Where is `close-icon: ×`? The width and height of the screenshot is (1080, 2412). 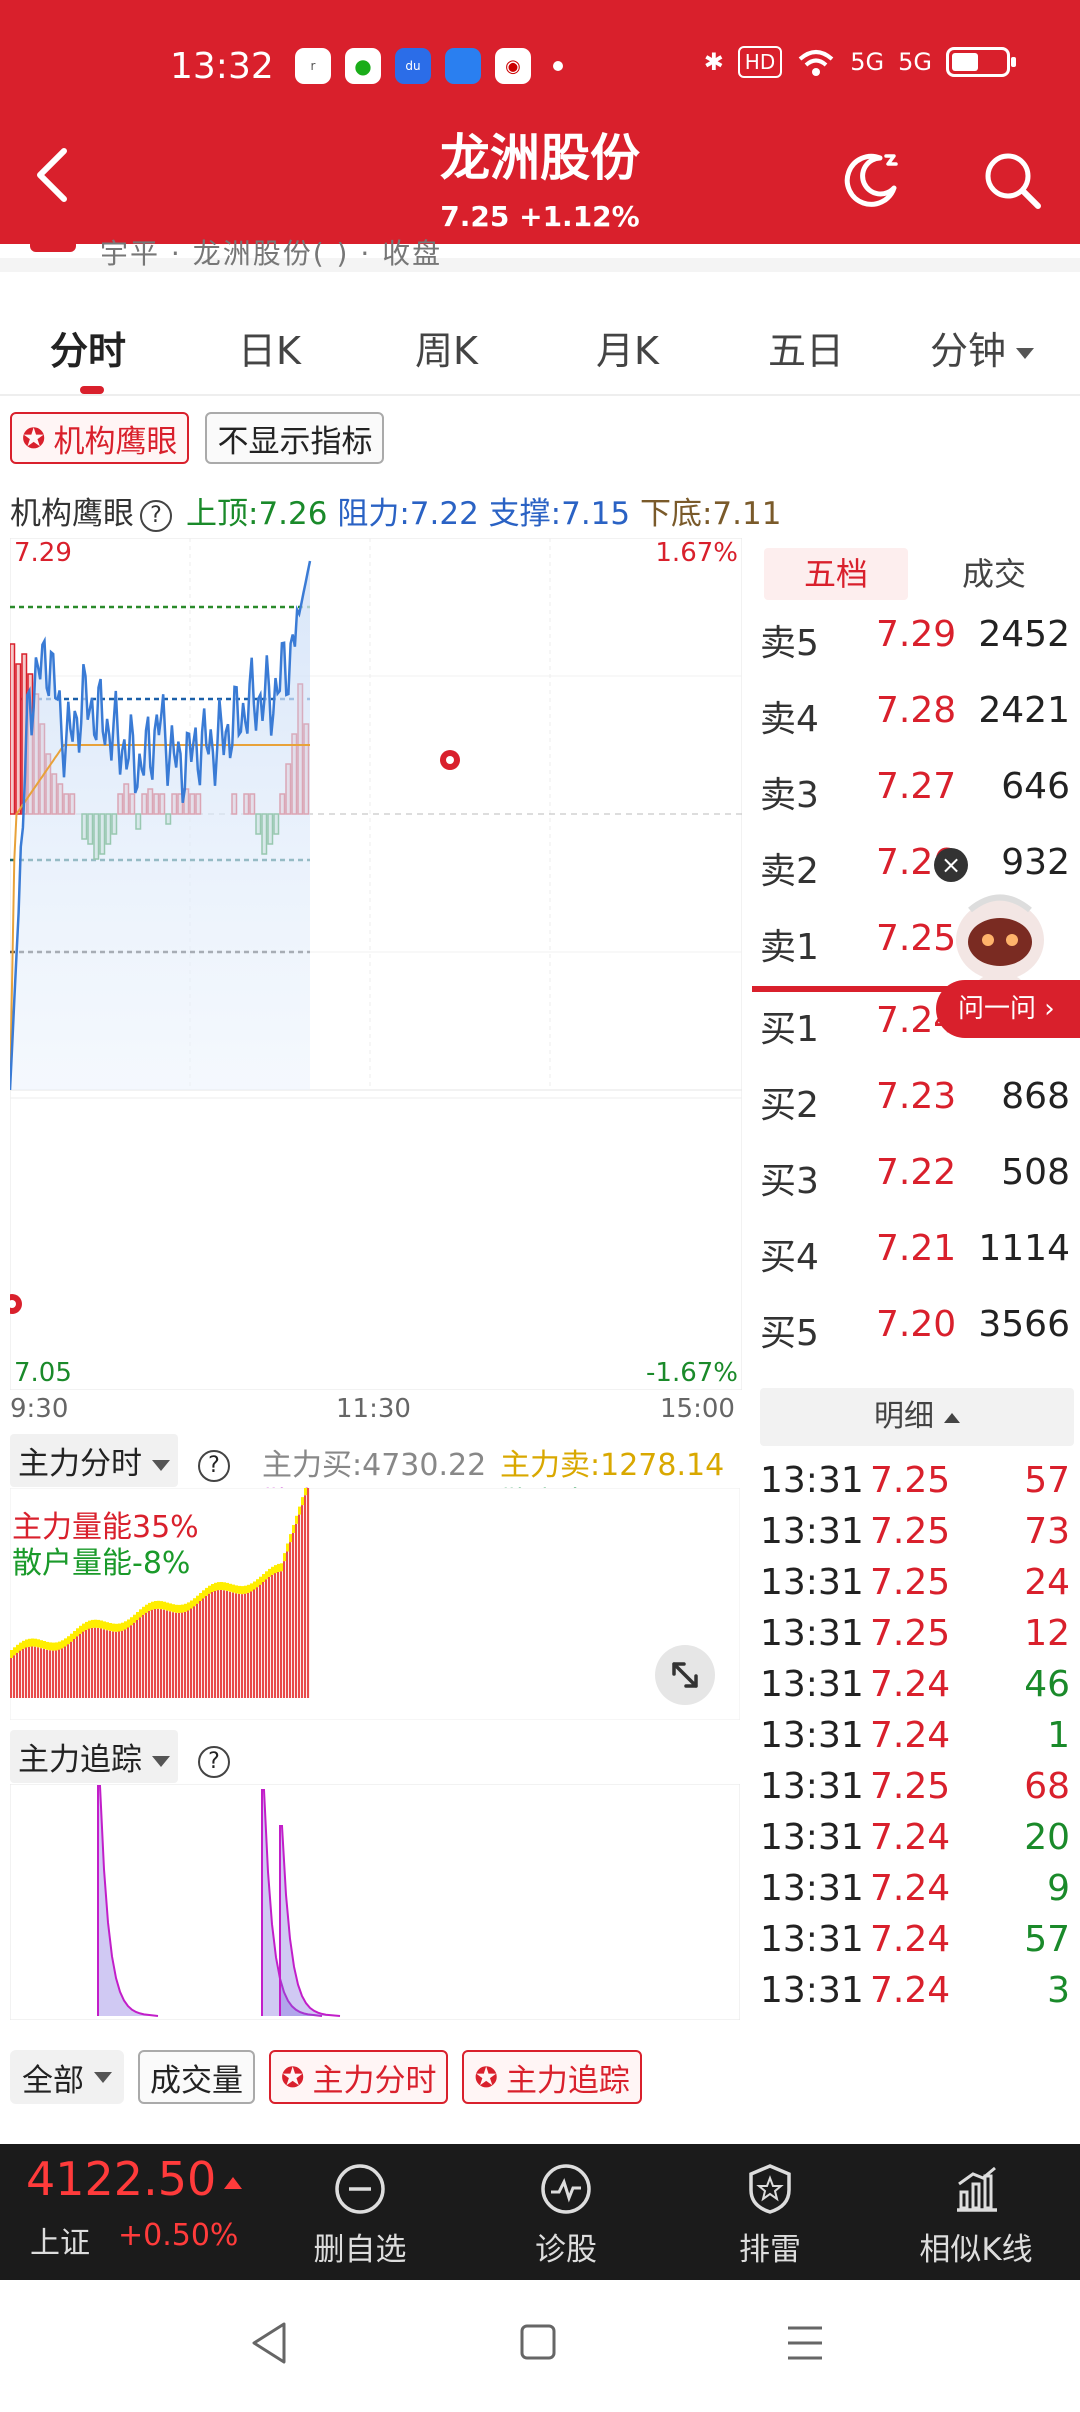 close-icon: × is located at coordinates (951, 865).